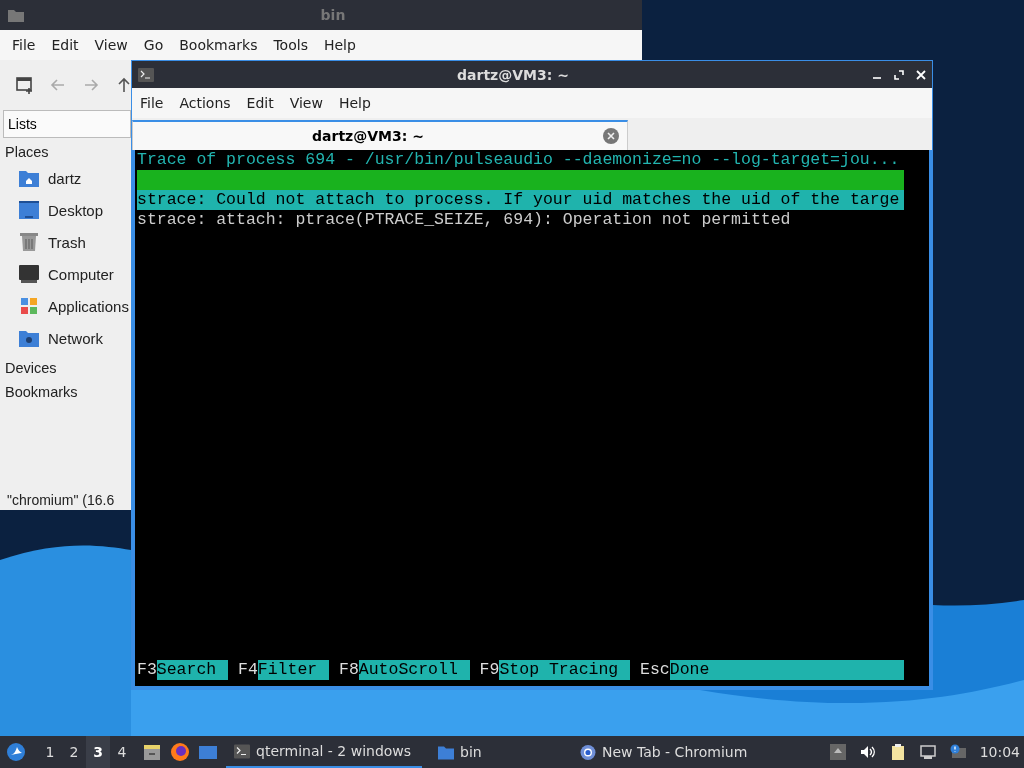  What do you see at coordinates (29, 242) in the screenshot?
I see `trash-icon` at bounding box center [29, 242].